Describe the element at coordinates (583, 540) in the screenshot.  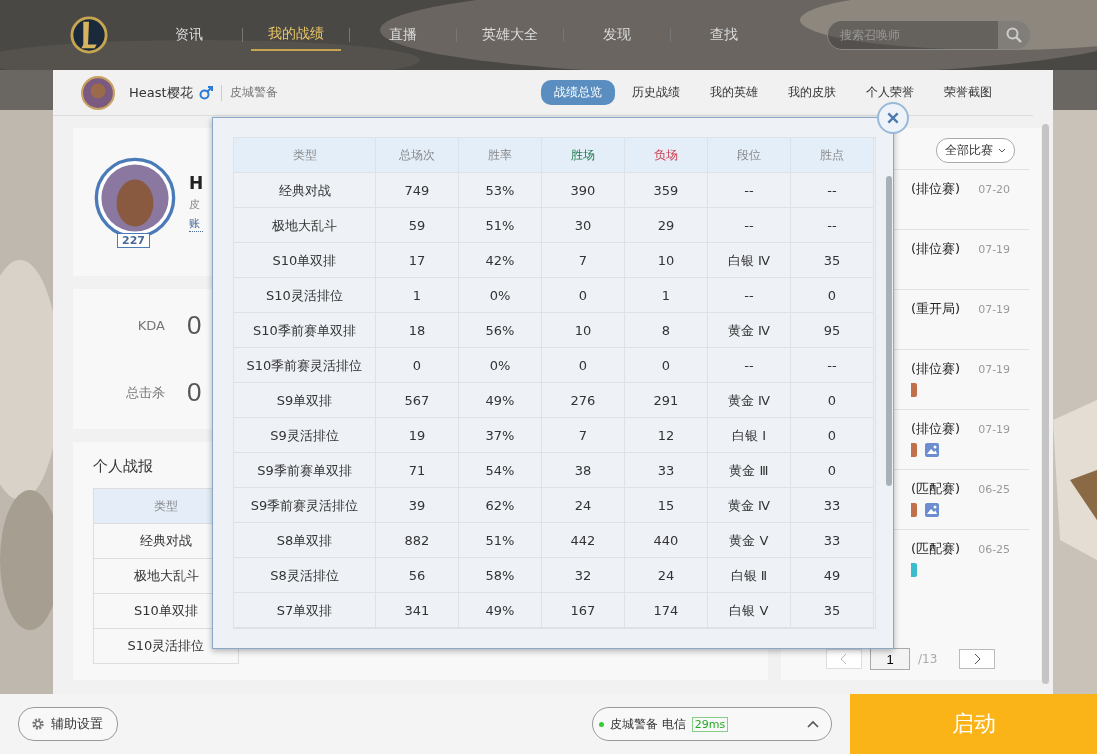
I see `table-cell: 442` at that location.